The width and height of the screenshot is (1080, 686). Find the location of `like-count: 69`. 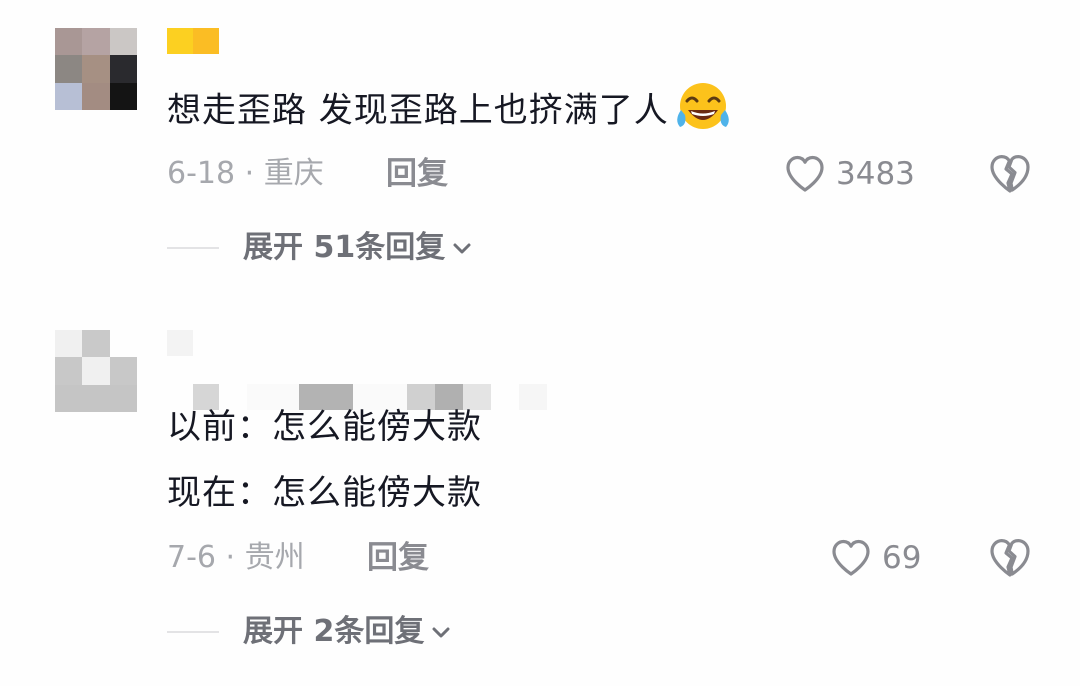

like-count: 69 is located at coordinates (902, 558).